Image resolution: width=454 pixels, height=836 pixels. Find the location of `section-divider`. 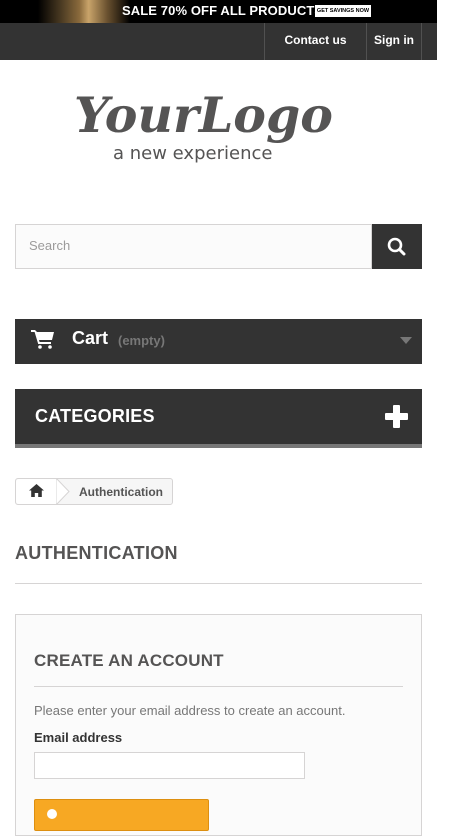

section-divider is located at coordinates (218, 686).